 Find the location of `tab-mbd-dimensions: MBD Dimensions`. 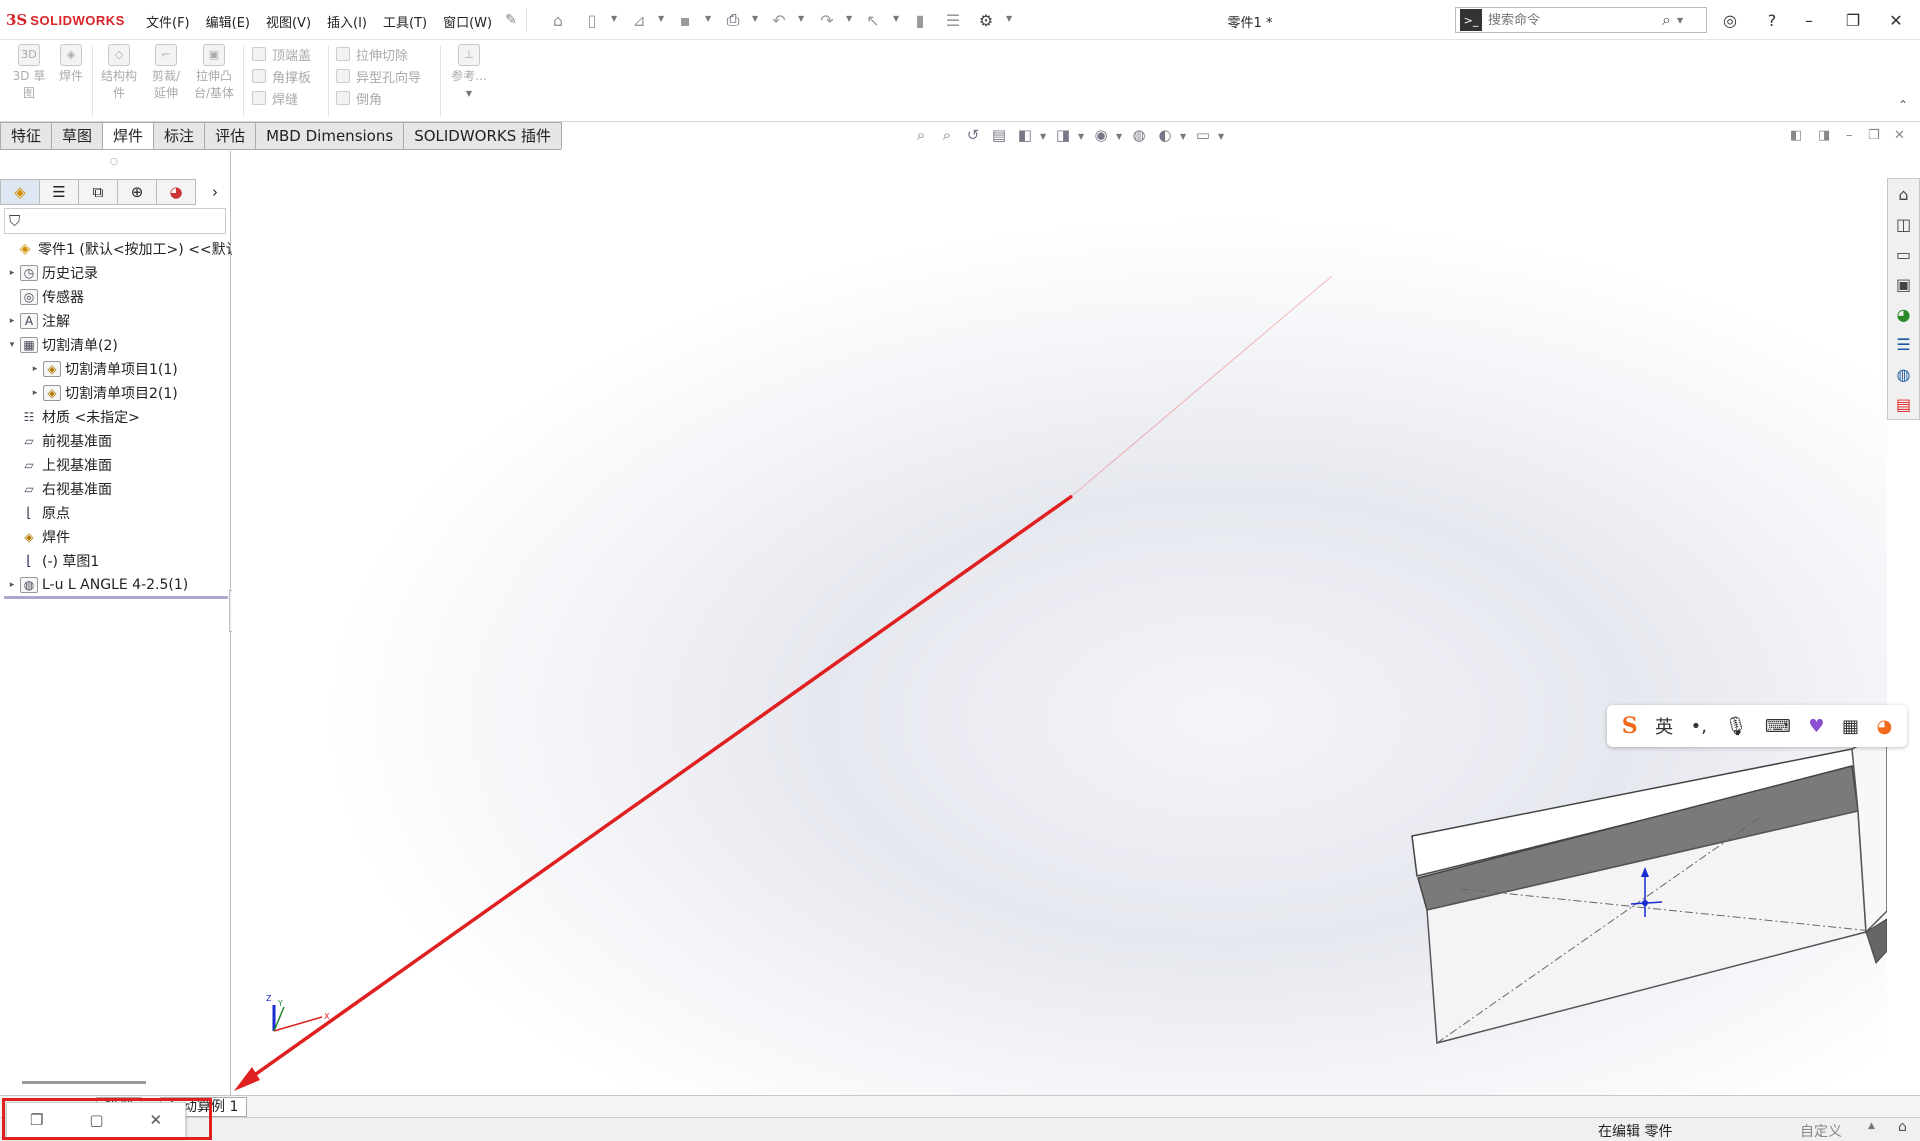

tab-mbd-dimensions: MBD Dimensions is located at coordinates (330, 135).